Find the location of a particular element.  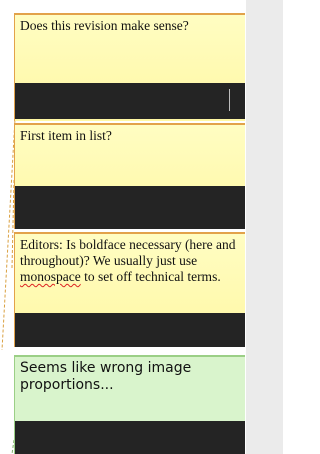

side-panel-background is located at coordinates (264, 227).